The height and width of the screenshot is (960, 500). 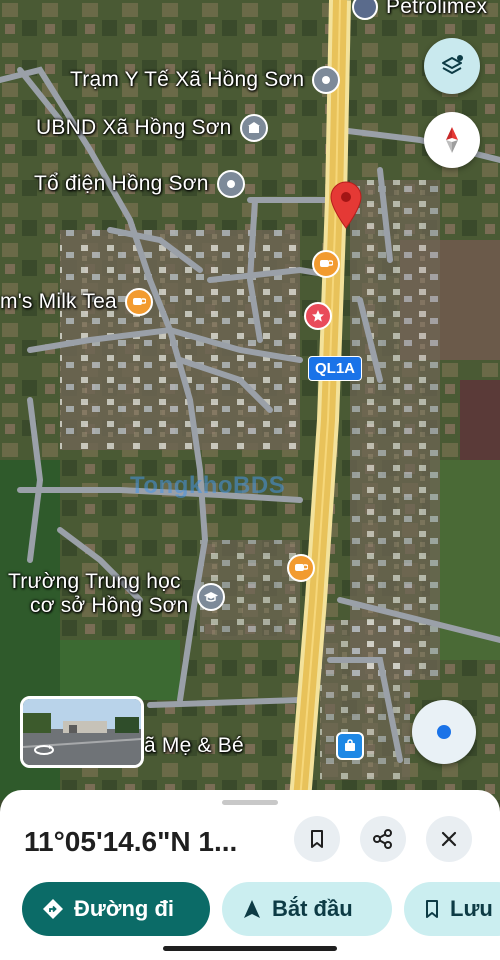 What do you see at coordinates (365, 10) in the screenshot?
I see `fuel-station-icon` at bounding box center [365, 10].